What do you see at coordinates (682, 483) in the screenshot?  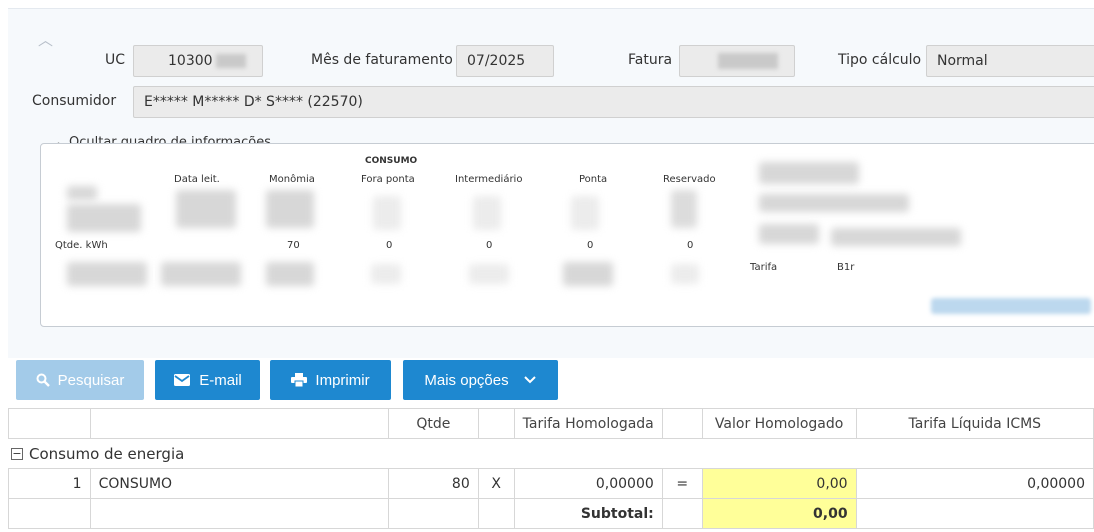 I see `row-equals: =` at bounding box center [682, 483].